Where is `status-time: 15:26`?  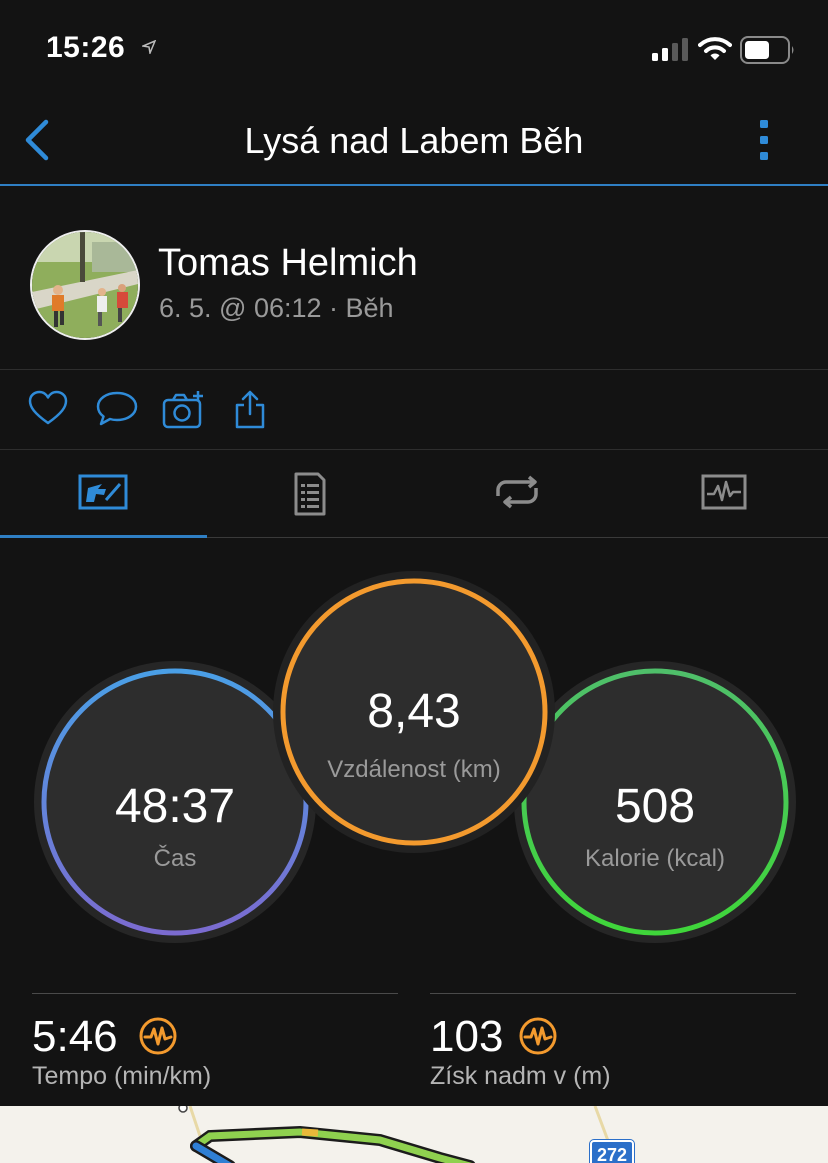 status-time: 15:26 is located at coordinates (86, 47).